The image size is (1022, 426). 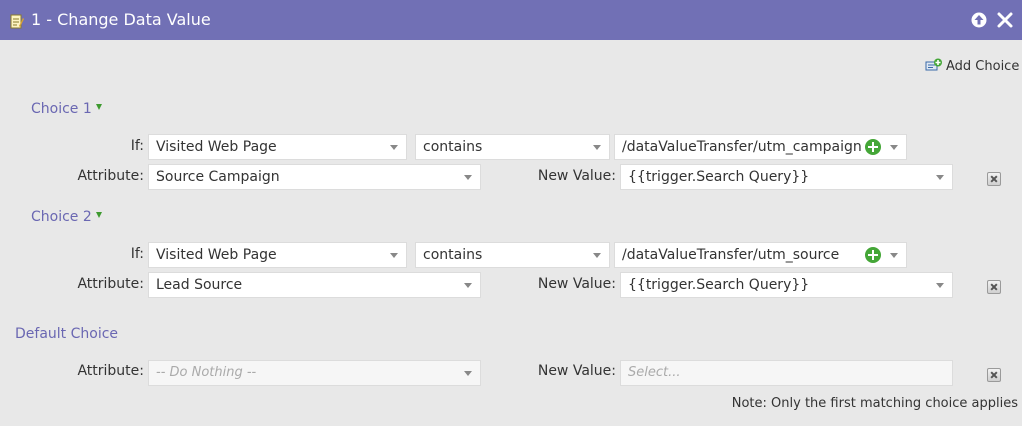 I want to click on choice-2-attribute-select: Lead Source, so click(x=314, y=285).